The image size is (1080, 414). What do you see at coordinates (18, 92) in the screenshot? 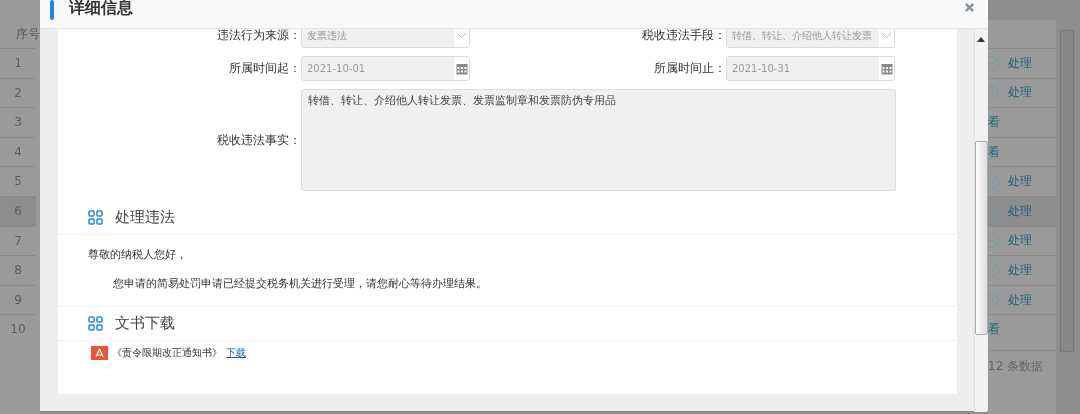
I see `table-cell: 2` at bounding box center [18, 92].